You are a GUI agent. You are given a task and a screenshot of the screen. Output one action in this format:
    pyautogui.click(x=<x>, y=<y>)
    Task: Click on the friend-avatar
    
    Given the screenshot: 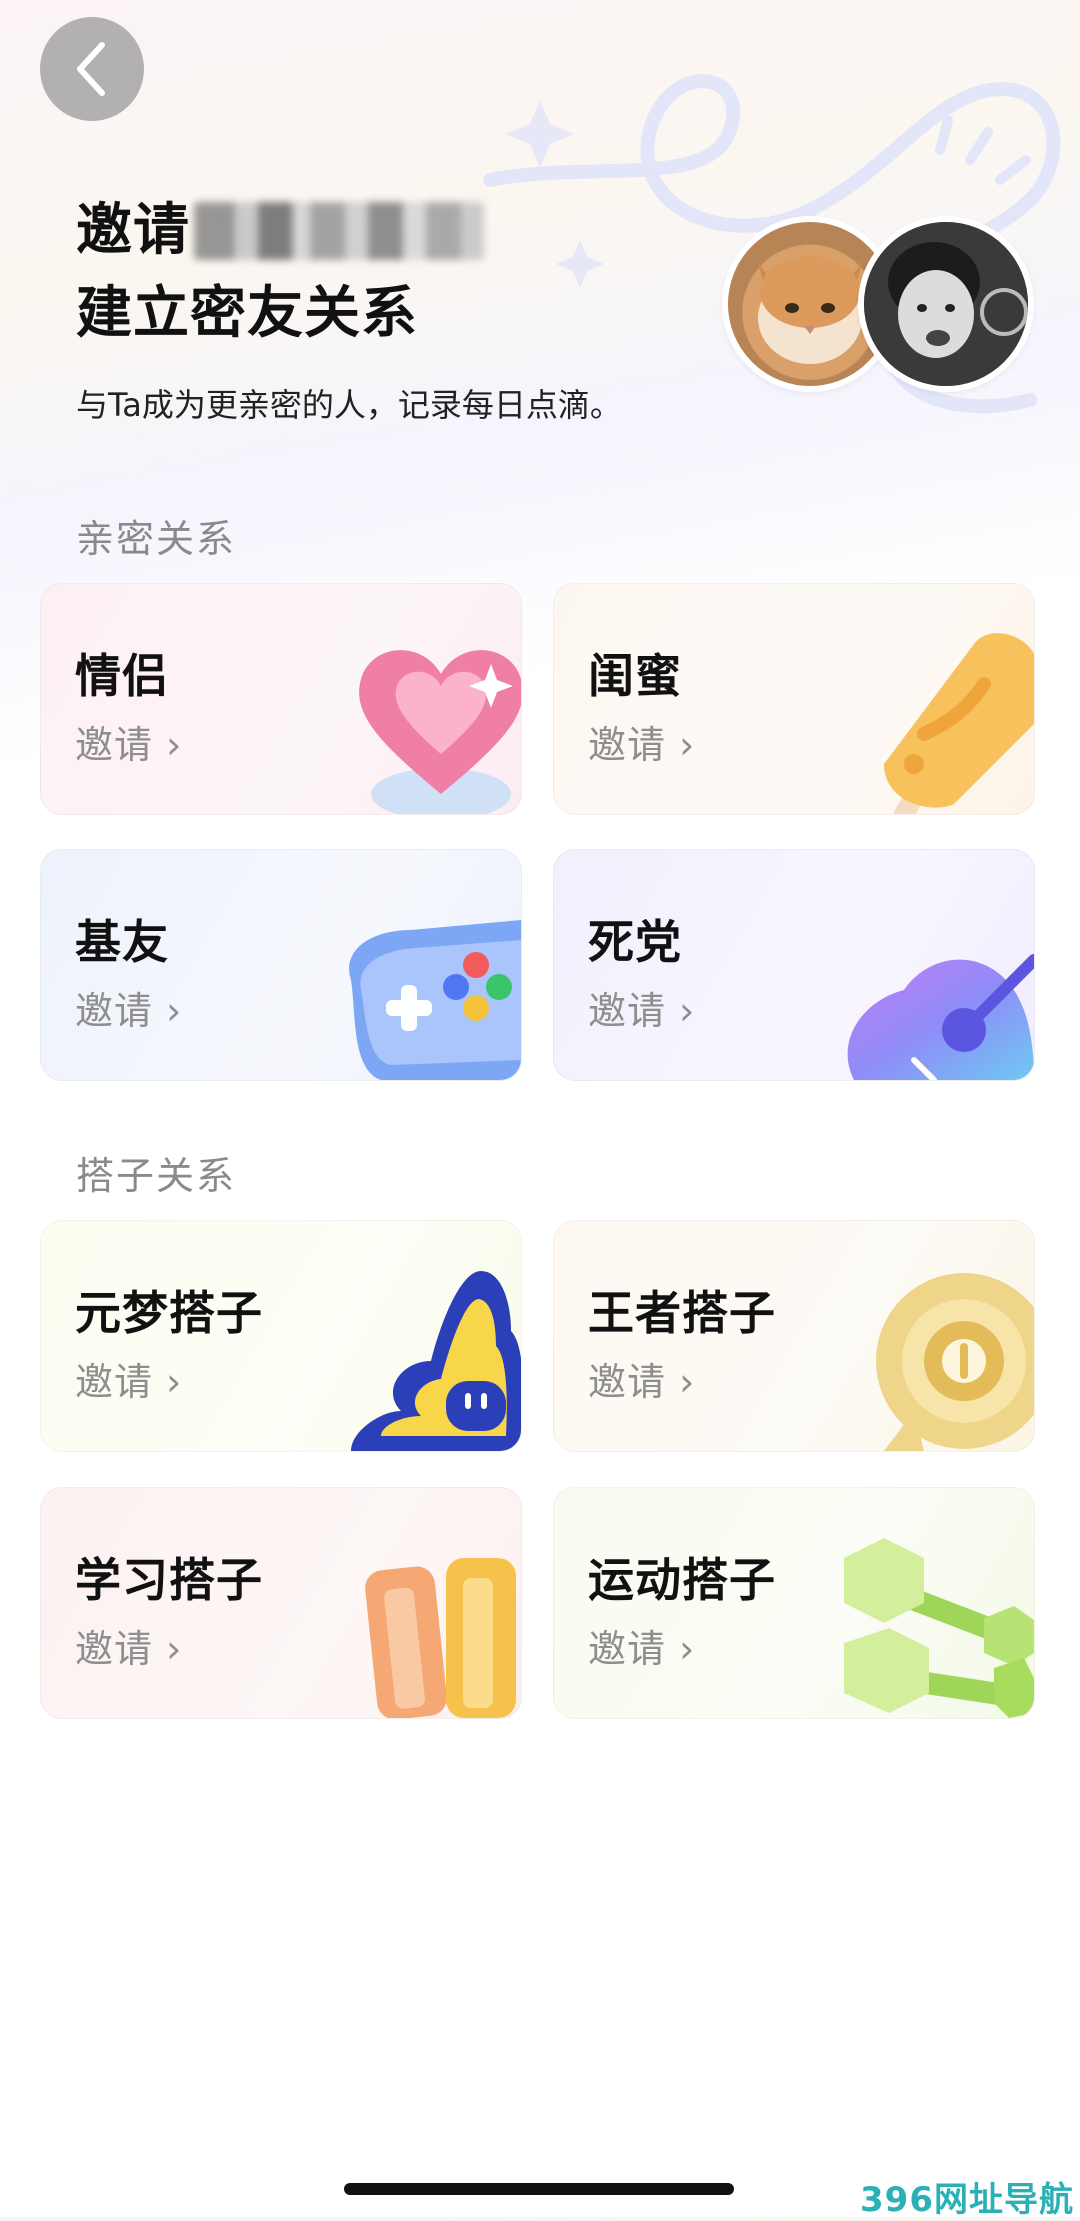 What is the action you would take?
    pyautogui.click(x=946, y=304)
    